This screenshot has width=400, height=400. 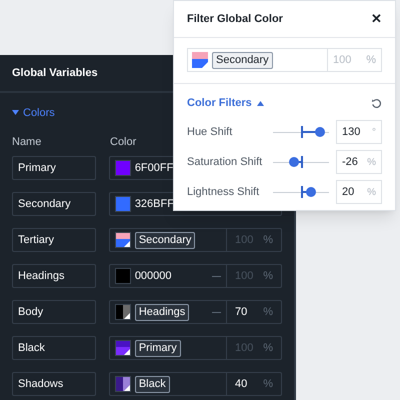 What do you see at coordinates (55, 73) in the screenshot?
I see `panel-title: Global Variables` at bounding box center [55, 73].